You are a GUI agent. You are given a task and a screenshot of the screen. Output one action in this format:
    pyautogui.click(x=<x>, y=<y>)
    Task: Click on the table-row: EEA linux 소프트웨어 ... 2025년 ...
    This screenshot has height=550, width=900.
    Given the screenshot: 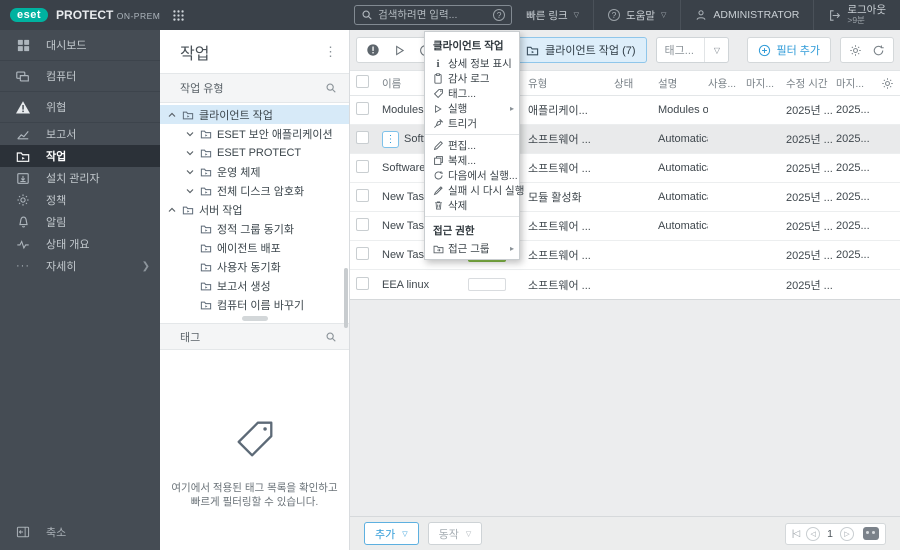 What is the action you would take?
    pyautogui.click(x=625, y=284)
    